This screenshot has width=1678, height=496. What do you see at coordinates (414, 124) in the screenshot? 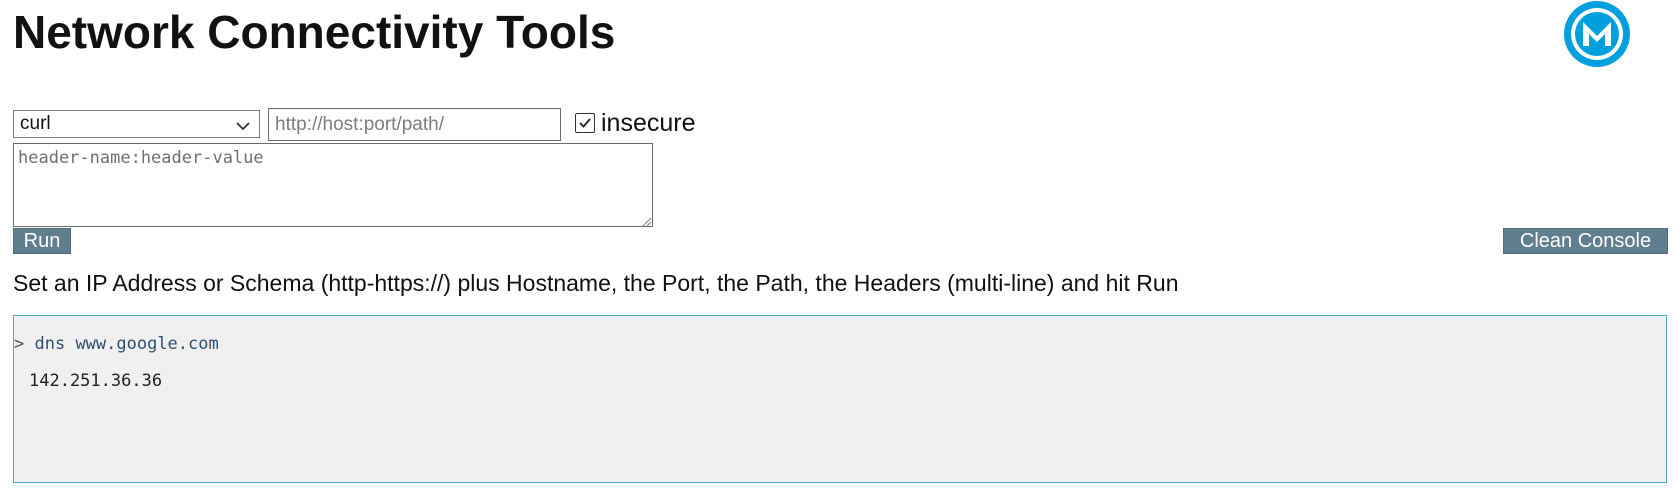
I see `url-input` at bounding box center [414, 124].